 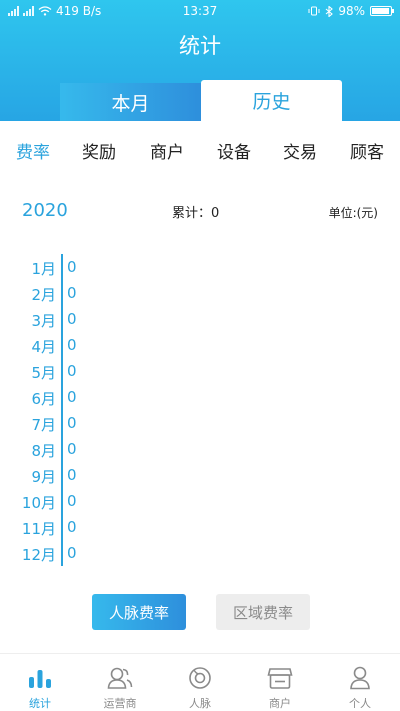 I want to click on unit-label: 单位:(元), so click(x=353, y=213).